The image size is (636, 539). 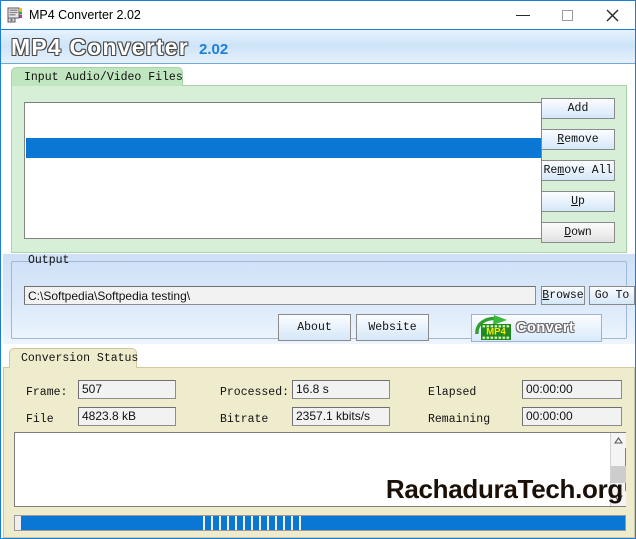 I want to click on conversion-progress-bar, so click(x=320, y=523).